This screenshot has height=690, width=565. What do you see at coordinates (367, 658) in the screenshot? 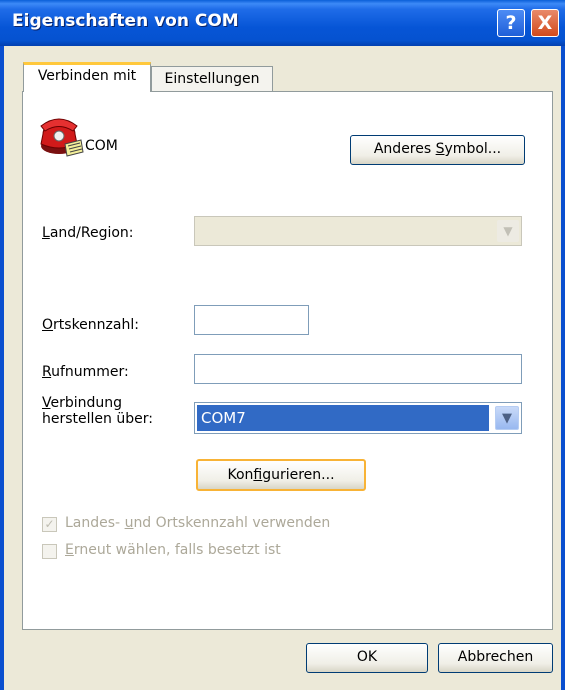
I see `ok-button: OK` at bounding box center [367, 658].